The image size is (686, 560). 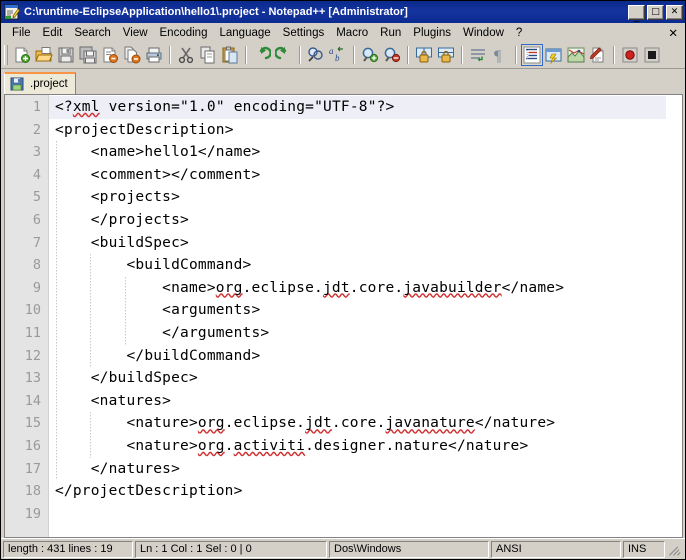 I want to click on menu-help: ?, so click(x=519, y=33).